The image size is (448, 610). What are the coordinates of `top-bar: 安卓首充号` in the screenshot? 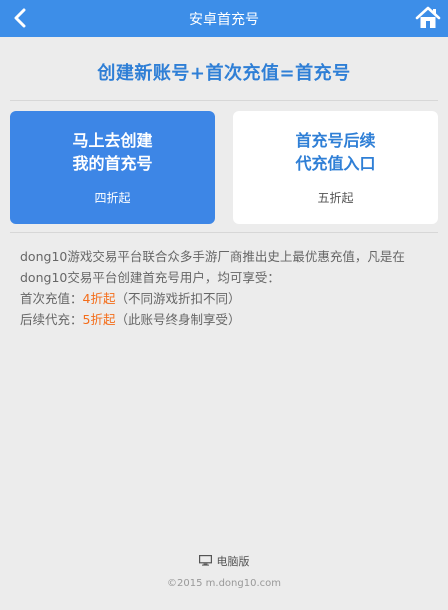 It's located at (224, 18).